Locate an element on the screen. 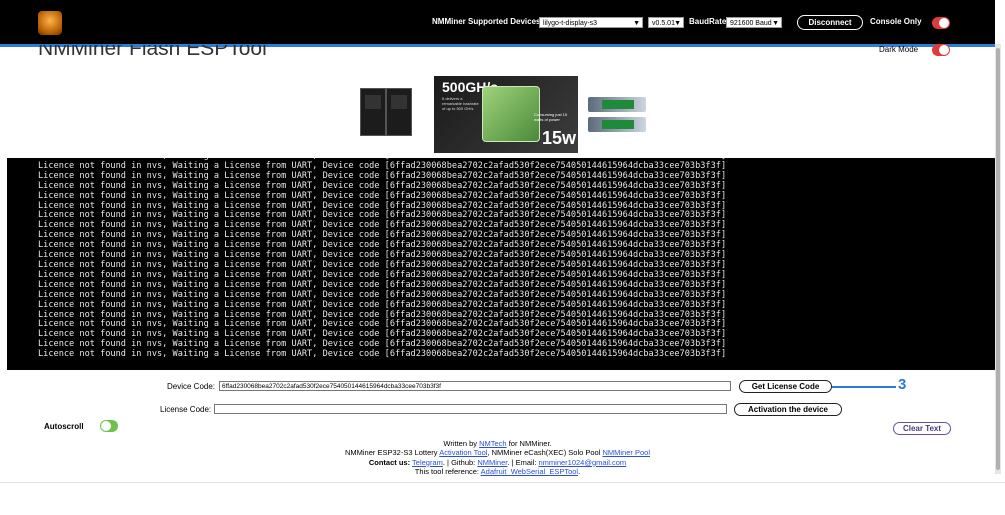  footer-text: . | Github: is located at coordinates (460, 462).